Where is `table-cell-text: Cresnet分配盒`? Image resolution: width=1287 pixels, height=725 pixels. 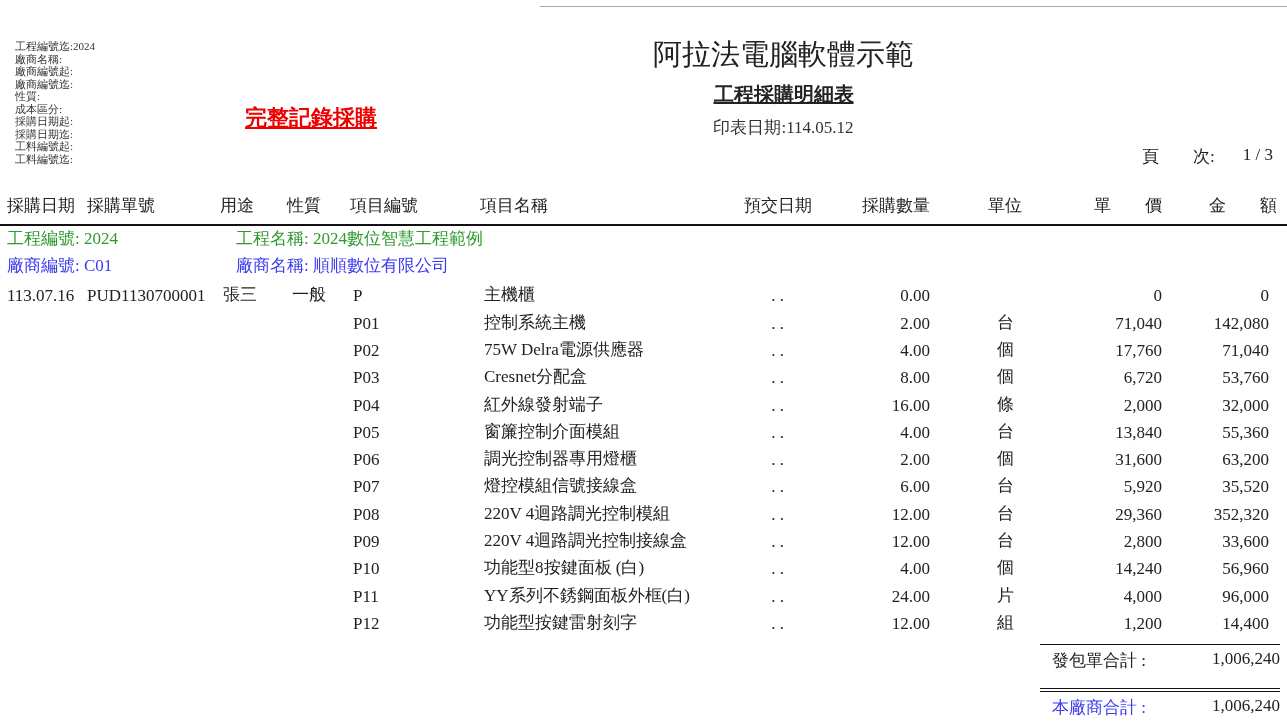
table-cell-text: Cresnet分配盒 is located at coordinates (535, 377).